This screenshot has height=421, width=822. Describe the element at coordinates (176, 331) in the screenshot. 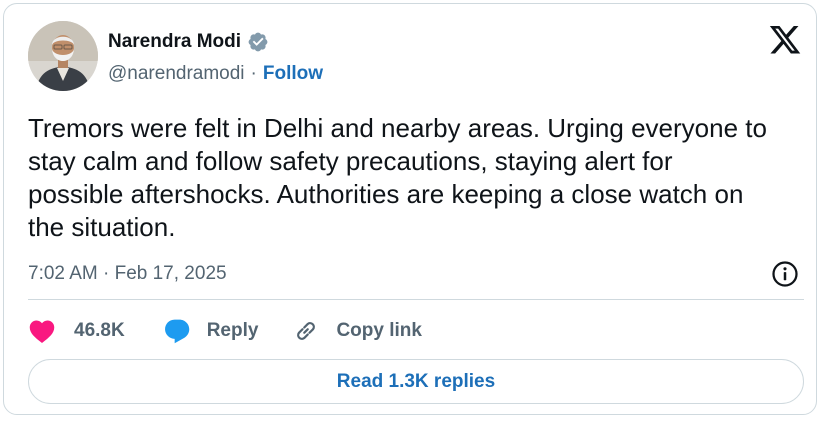

I see `speech-bubble-icon` at that location.